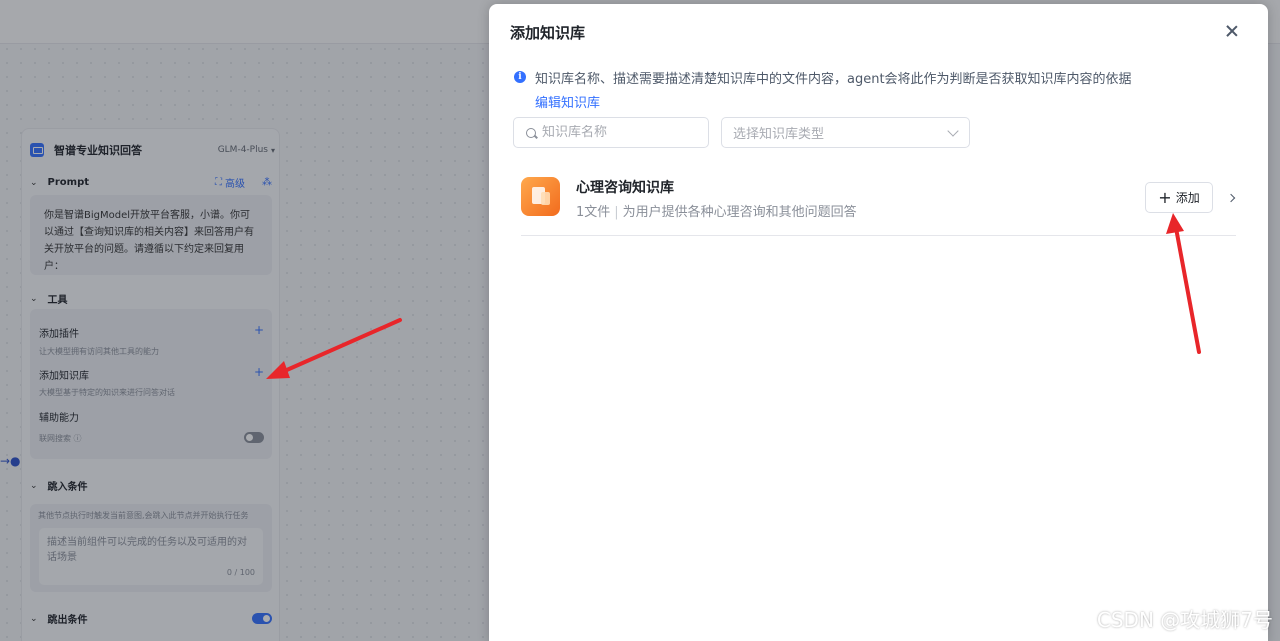 The width and height of the screenshot is (1280, 641). I want to click on kb-search-input, so click(622, 132).